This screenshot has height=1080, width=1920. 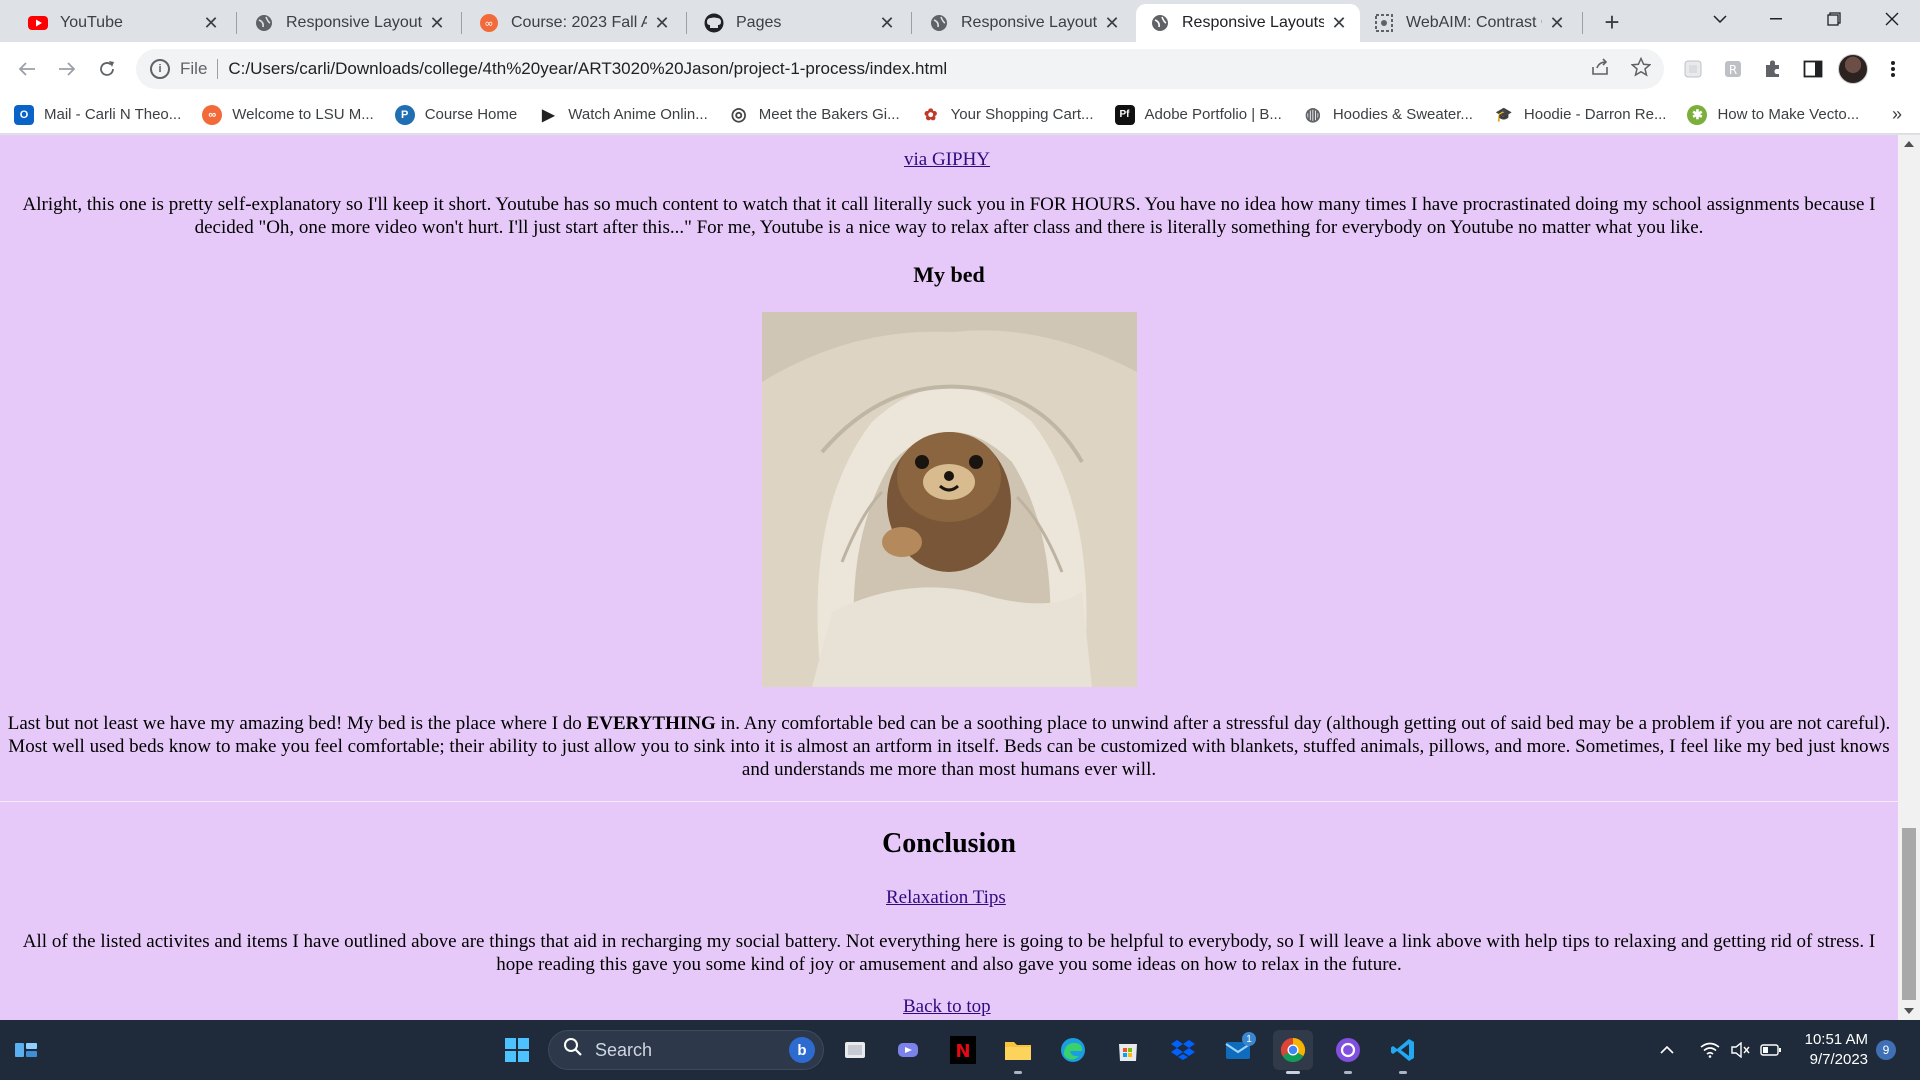 What do you see at coordinates (1909, 577) in the screenshot?
I see `page-scrollbar` at bounding box center [1909, 577].